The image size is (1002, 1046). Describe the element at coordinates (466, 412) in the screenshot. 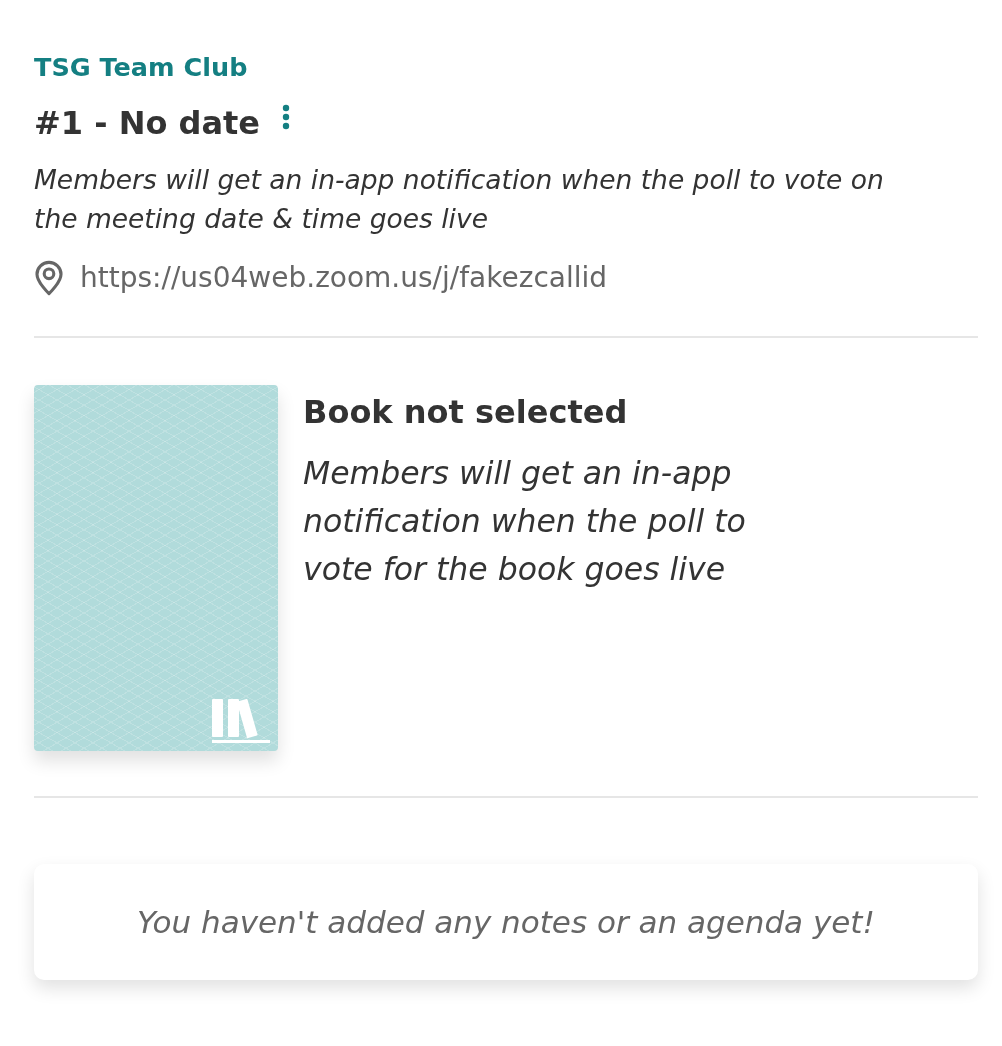

I see `book-title: Book not selected` at that location.